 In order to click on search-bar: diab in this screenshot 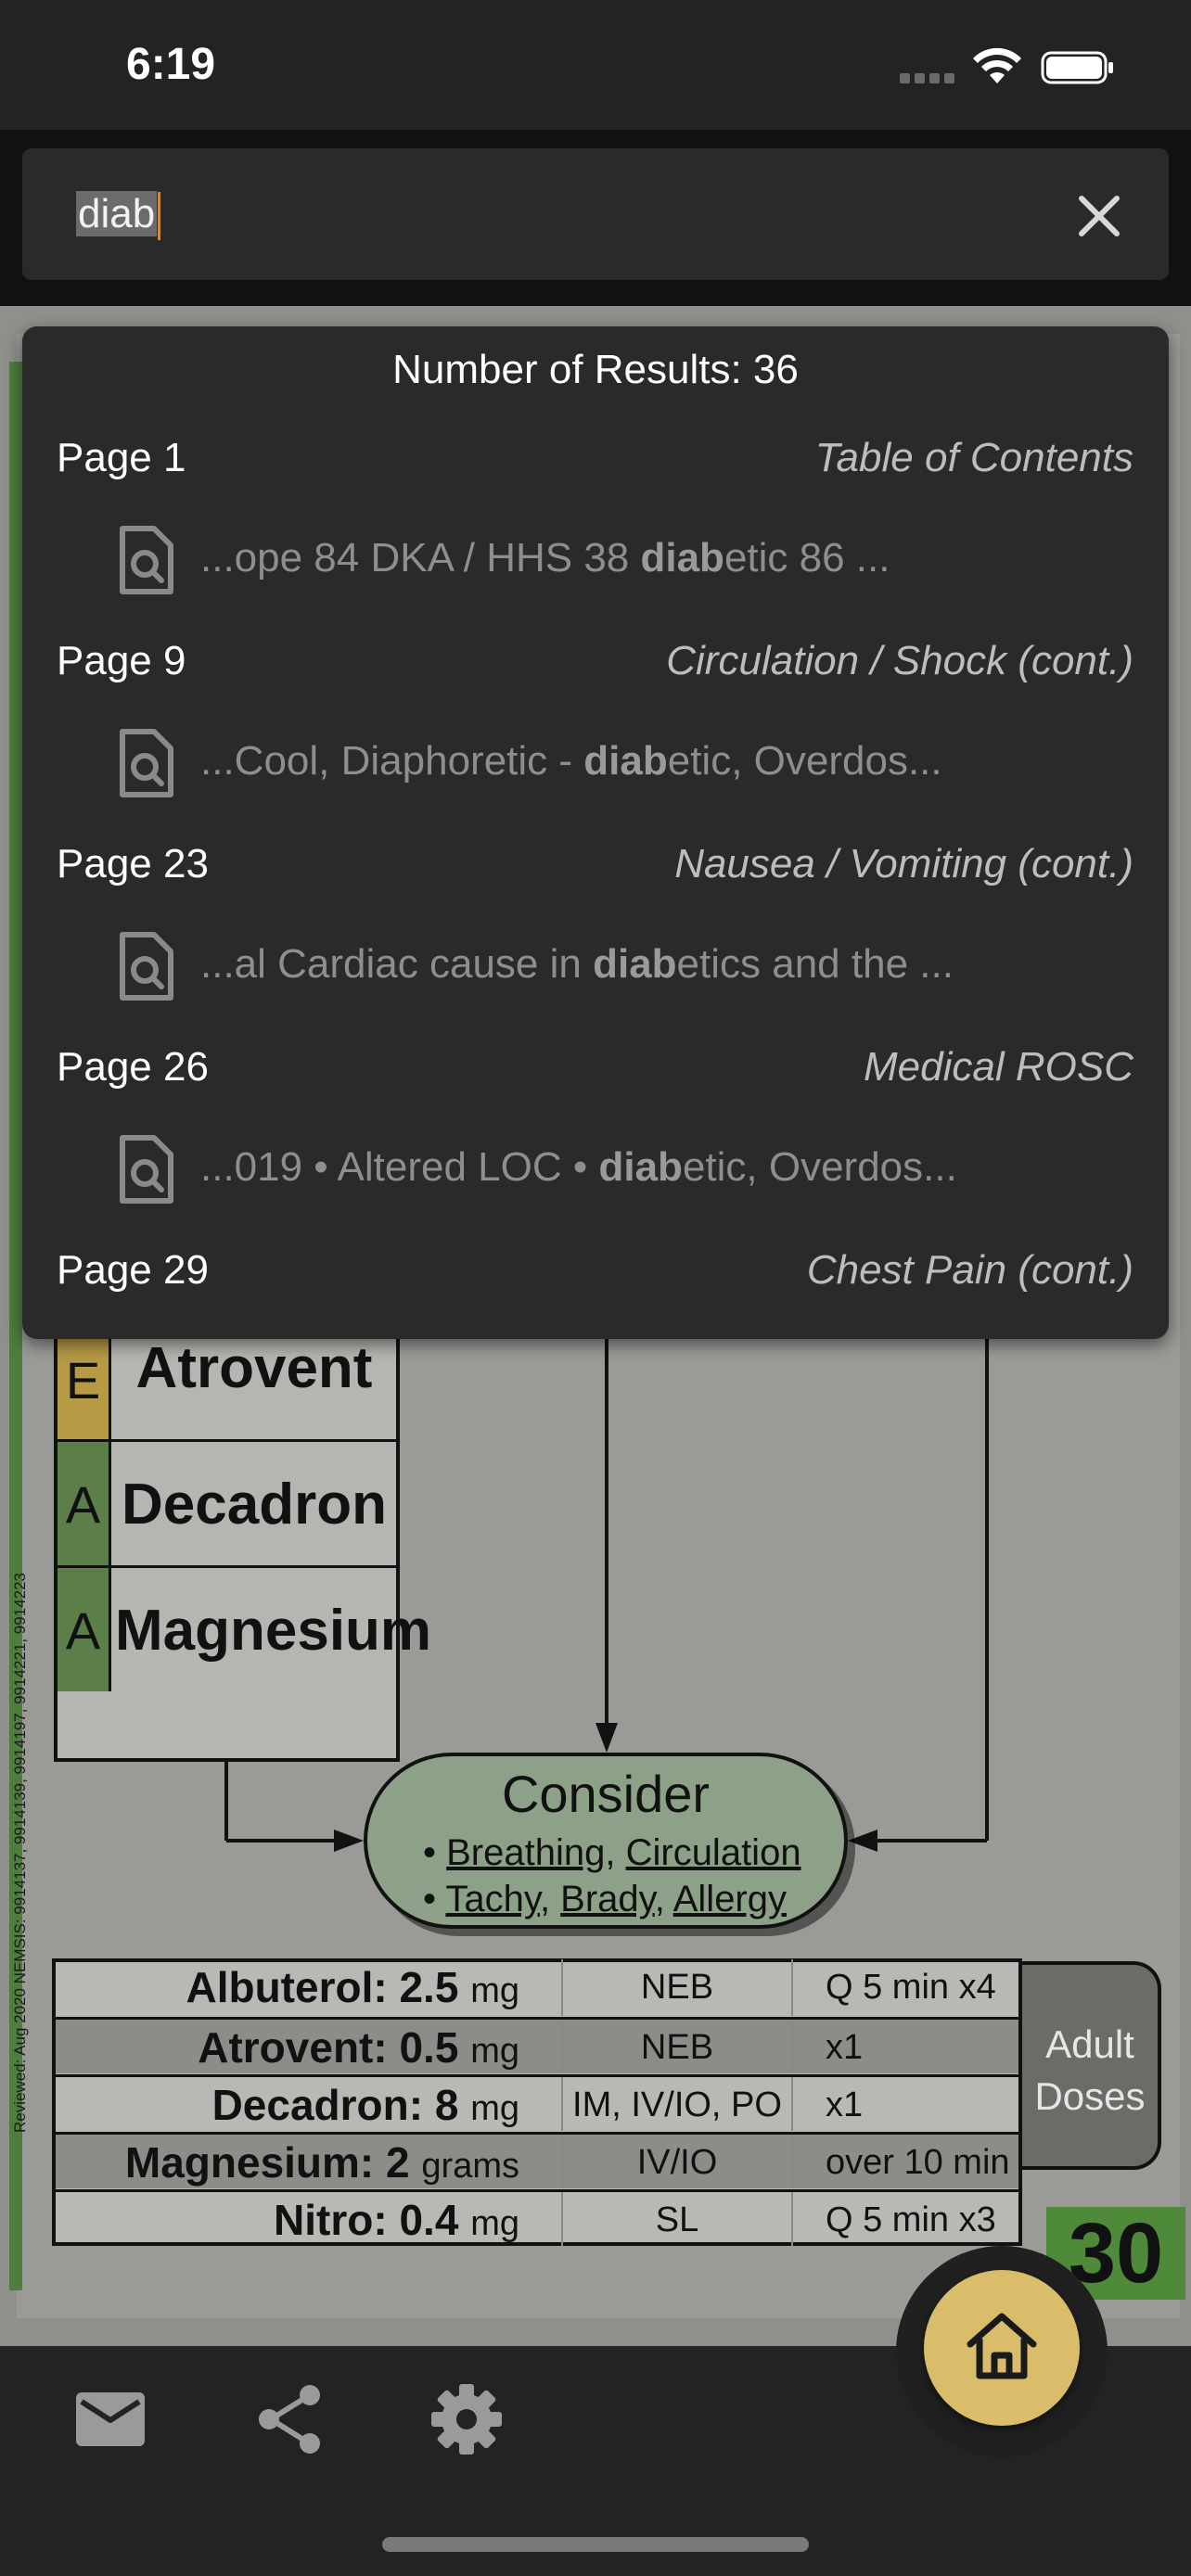, I will do `click(595, 218)`.